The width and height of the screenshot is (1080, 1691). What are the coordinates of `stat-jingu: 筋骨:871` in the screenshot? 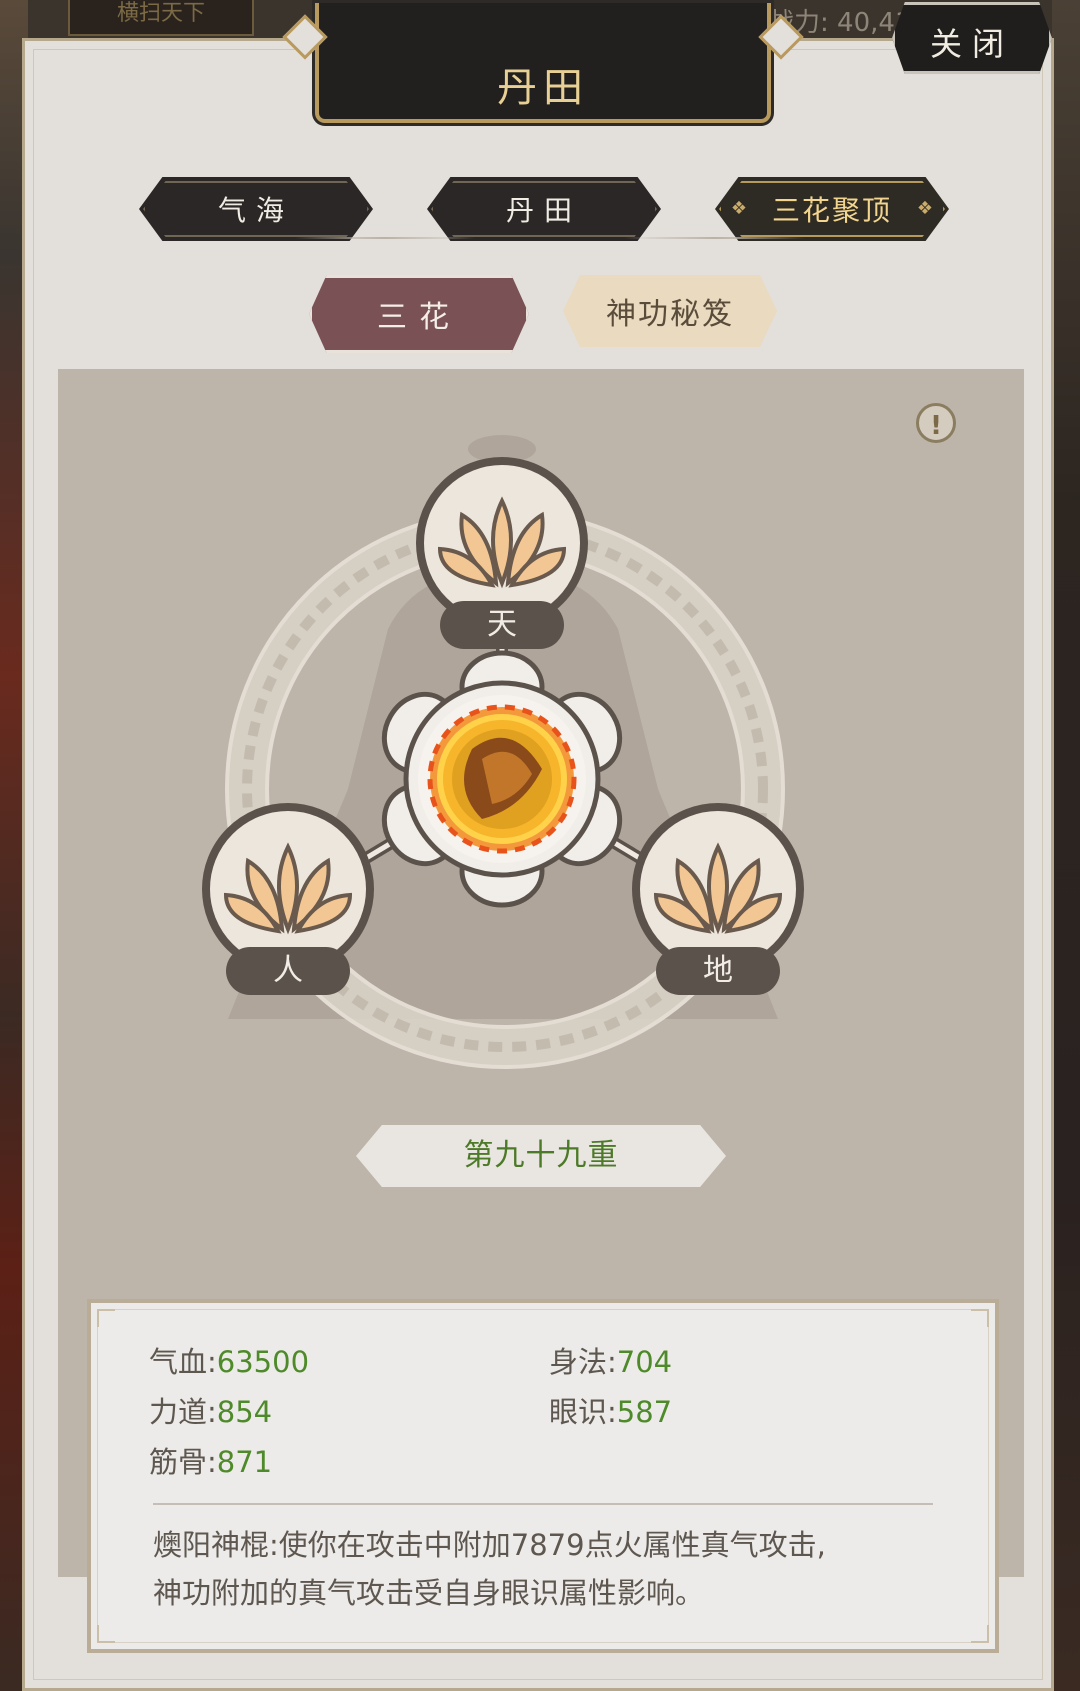 It's located at (210, 1460).